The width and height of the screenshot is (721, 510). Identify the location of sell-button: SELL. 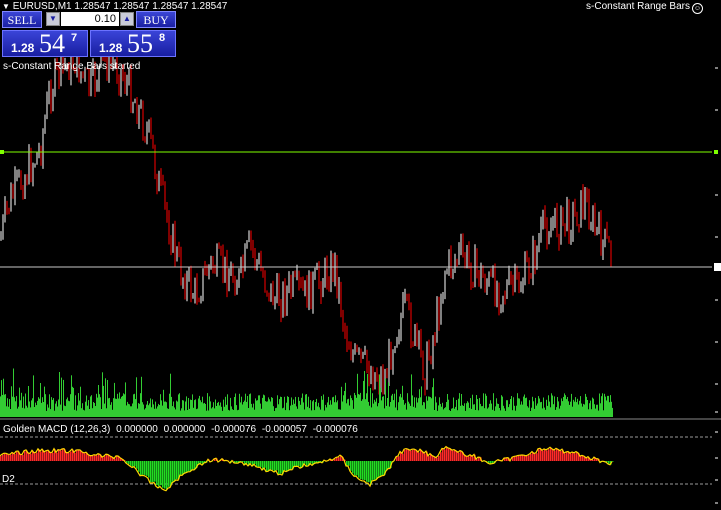
(22, 19).